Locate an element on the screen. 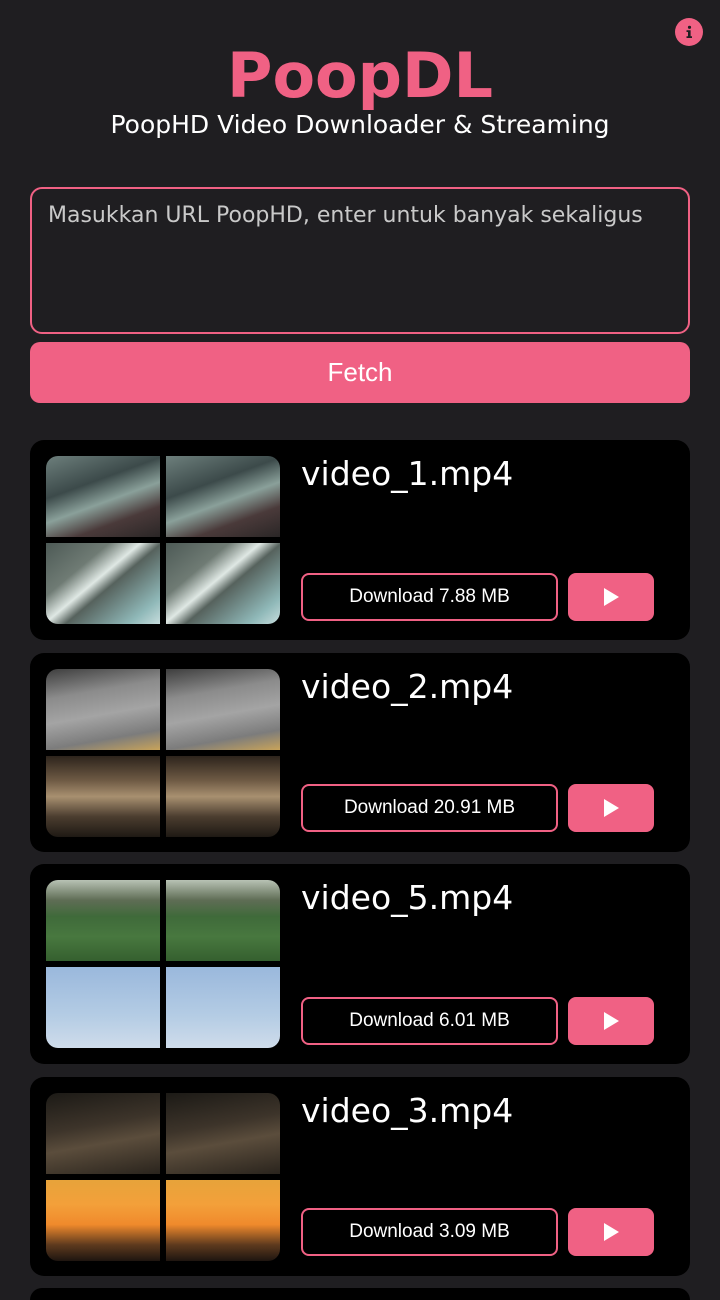  video-title: video_2.mp4 is located at coordinates (407, 686).